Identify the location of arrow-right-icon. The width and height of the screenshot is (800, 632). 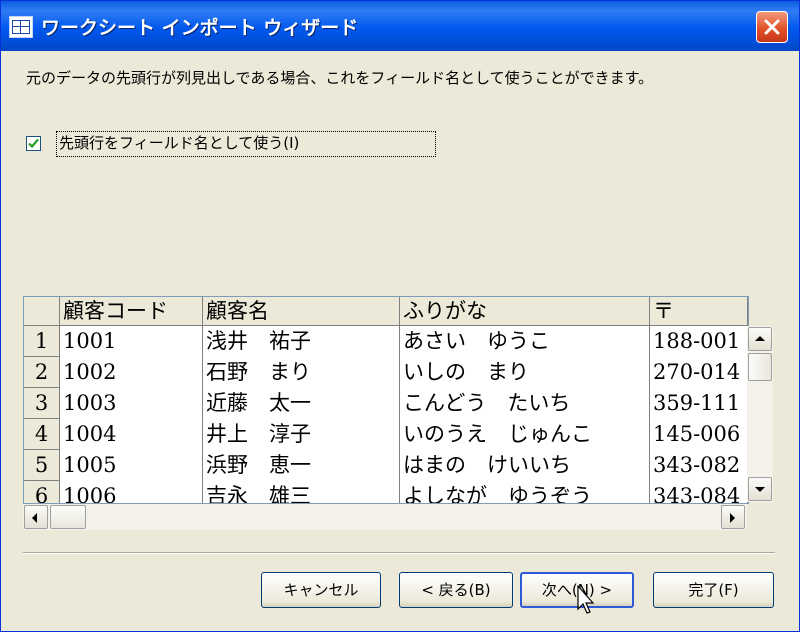
(732, 518).